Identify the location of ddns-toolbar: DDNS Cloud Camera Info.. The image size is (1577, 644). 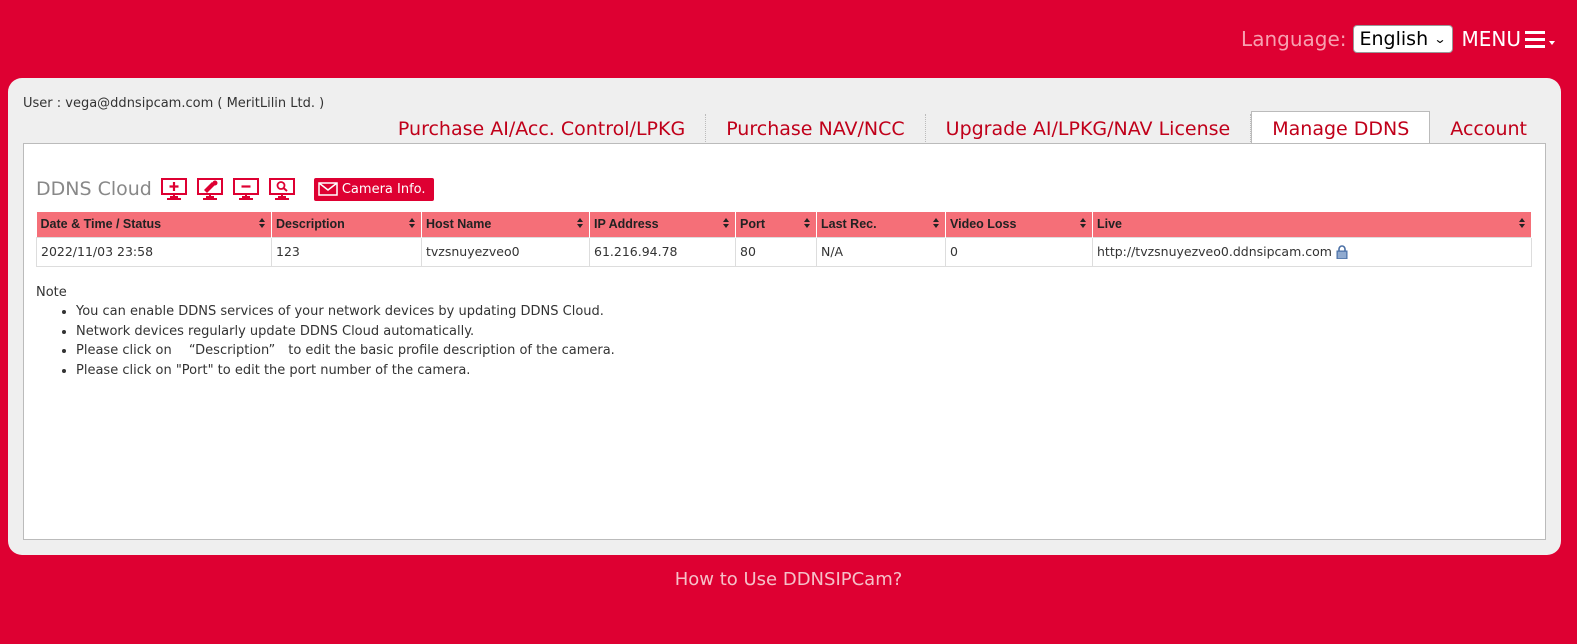
(235, 189).